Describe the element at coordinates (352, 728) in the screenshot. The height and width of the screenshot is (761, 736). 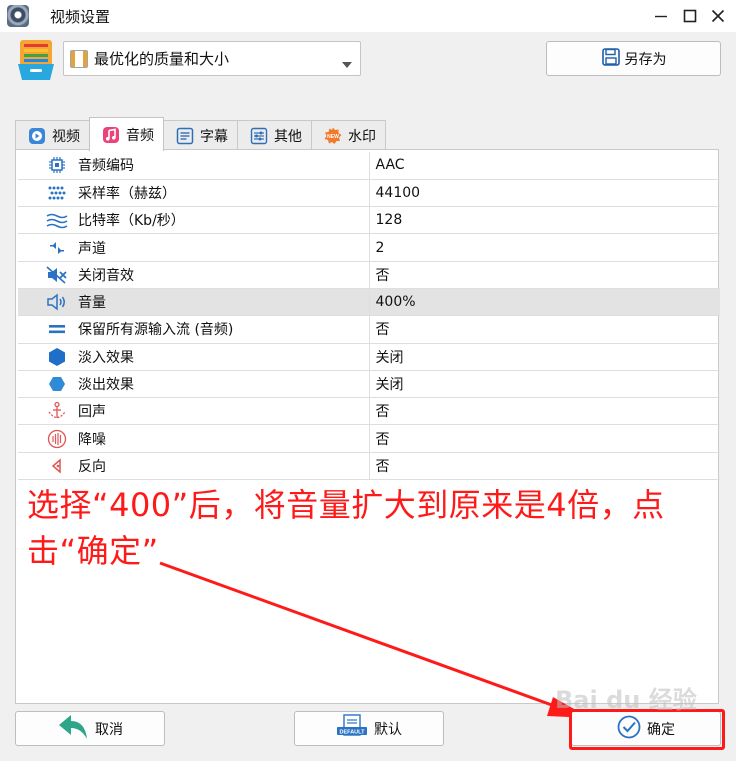
I see `default-document-icon: DEFAULT` at that location.